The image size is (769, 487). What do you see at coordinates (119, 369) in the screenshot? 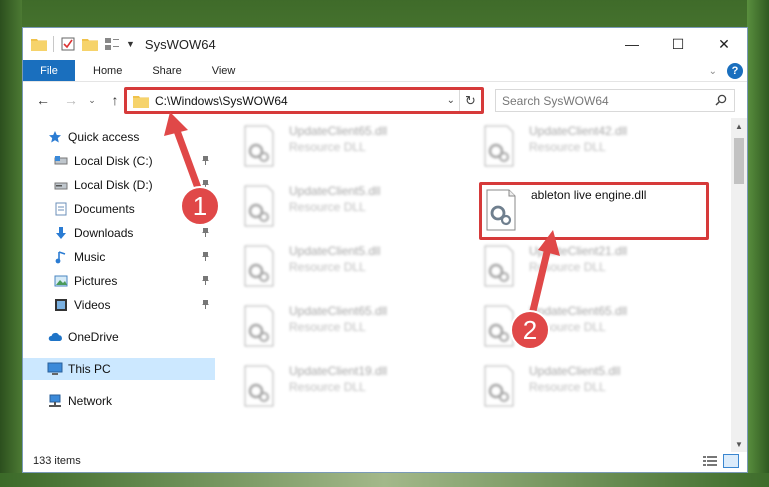
I see `sidebar-item-this-pc: This PC` at bounding box center [119, 369].